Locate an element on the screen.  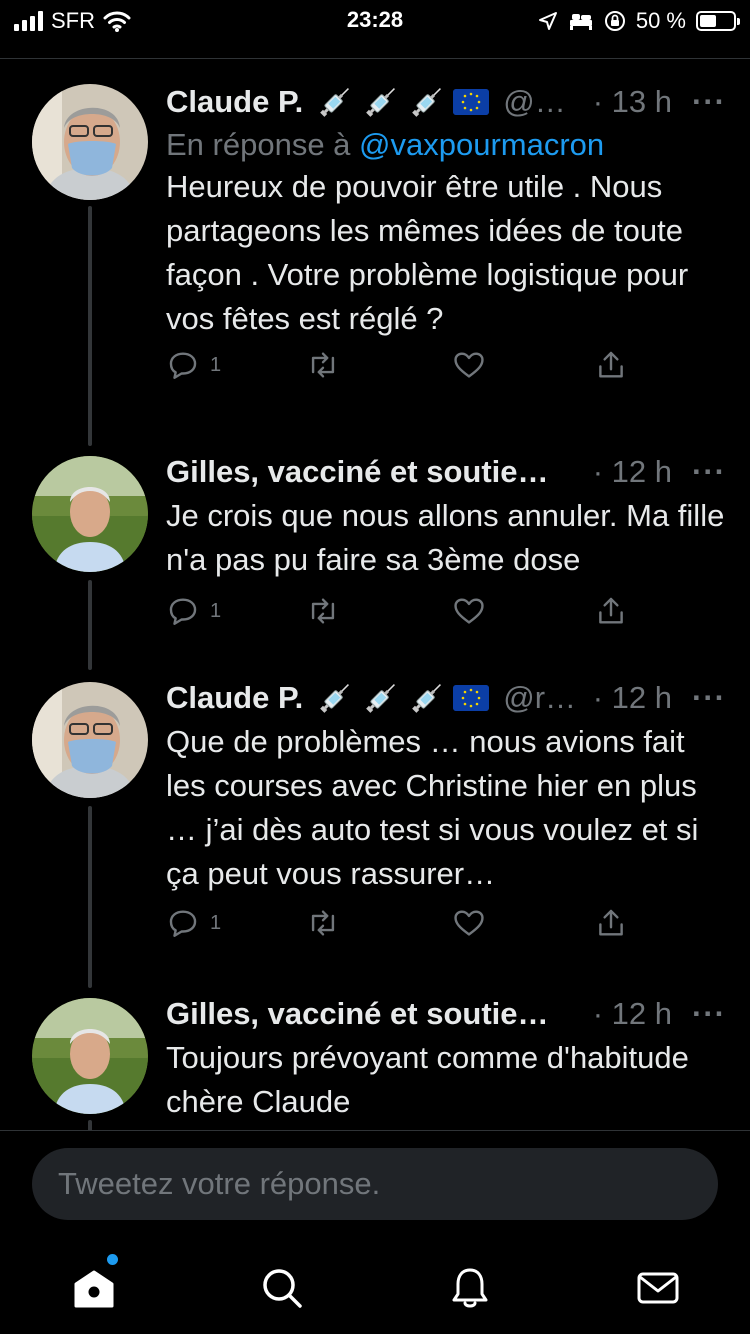
composer-divider is located at coordinates (375, 1130).